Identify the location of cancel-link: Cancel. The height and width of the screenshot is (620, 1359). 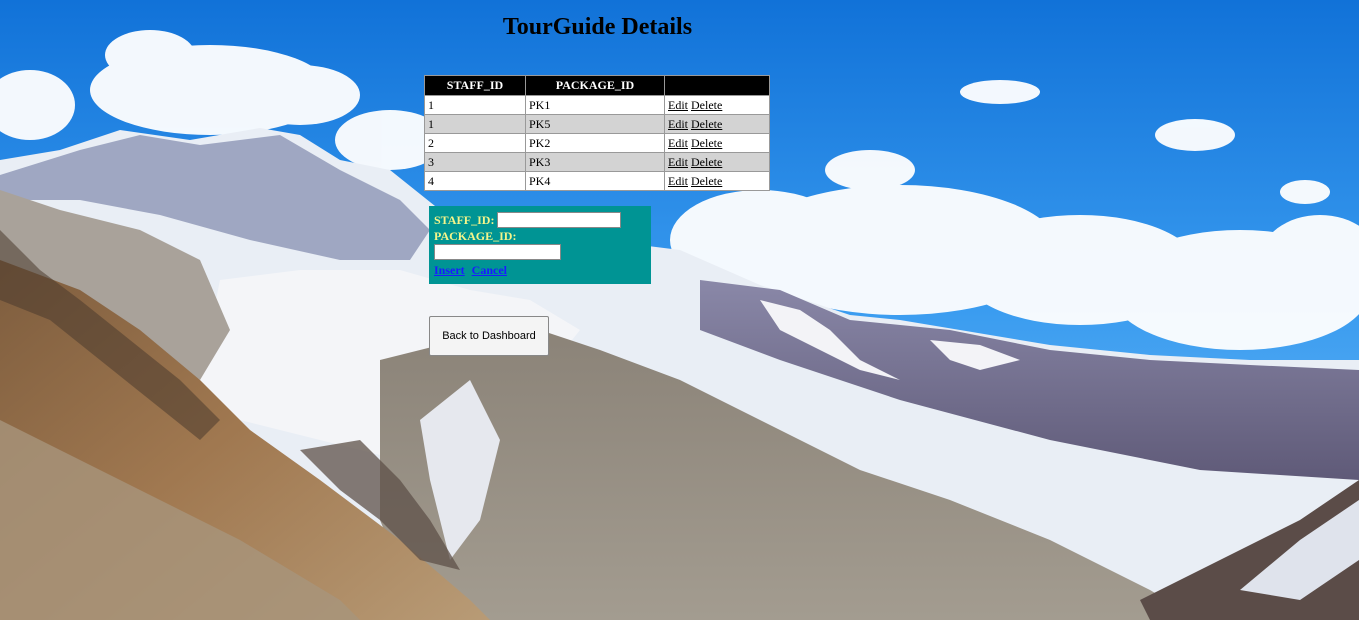
(489, 270).